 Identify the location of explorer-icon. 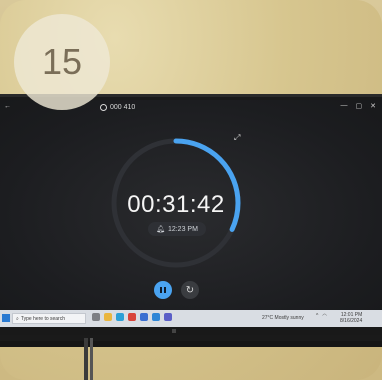
(108, 317).